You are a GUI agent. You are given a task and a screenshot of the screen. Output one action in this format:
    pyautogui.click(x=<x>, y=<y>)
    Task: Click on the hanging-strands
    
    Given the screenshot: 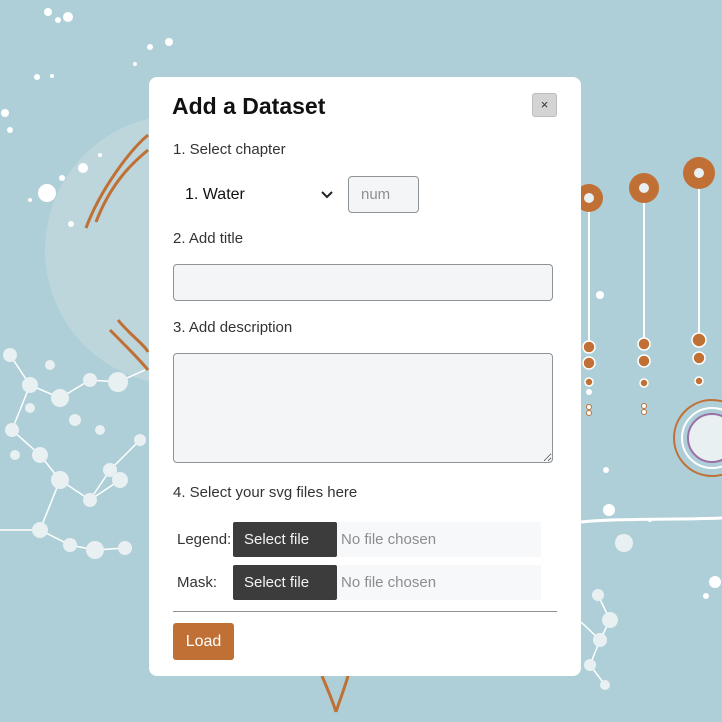 What is the action you would take?
    pyautogui.click(x=645, y=286)
    